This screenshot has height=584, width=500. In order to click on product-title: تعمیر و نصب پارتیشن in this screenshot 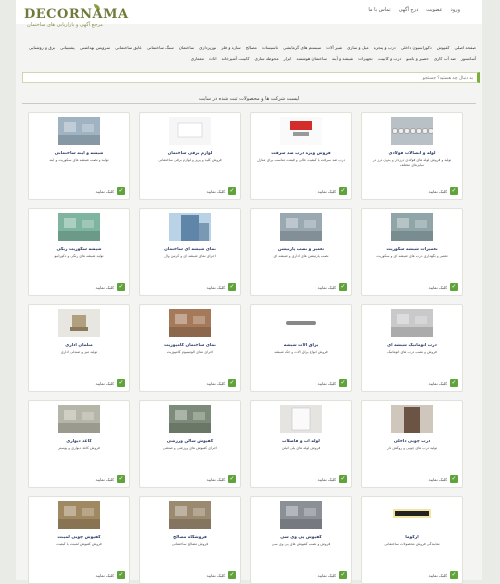, I will do `click(301, 249)`.